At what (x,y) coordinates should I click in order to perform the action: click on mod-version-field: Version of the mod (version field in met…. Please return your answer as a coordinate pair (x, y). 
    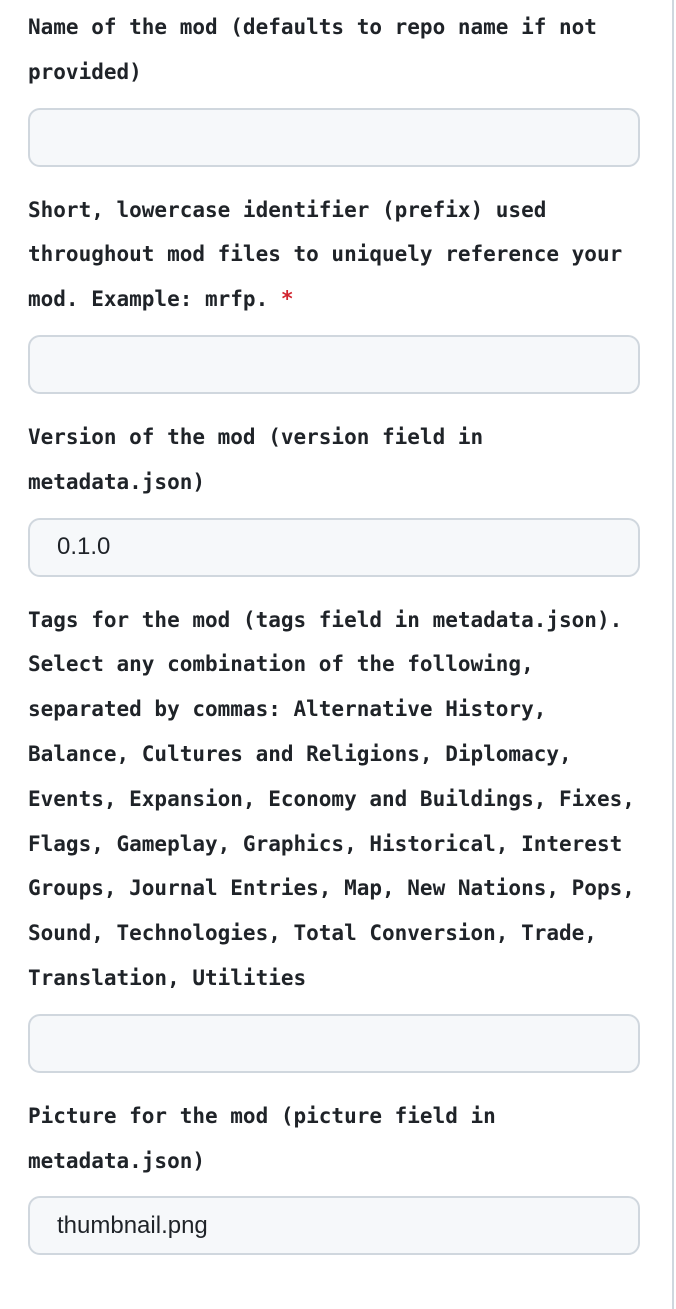
    Looking at the image, I should click on (334, 496).